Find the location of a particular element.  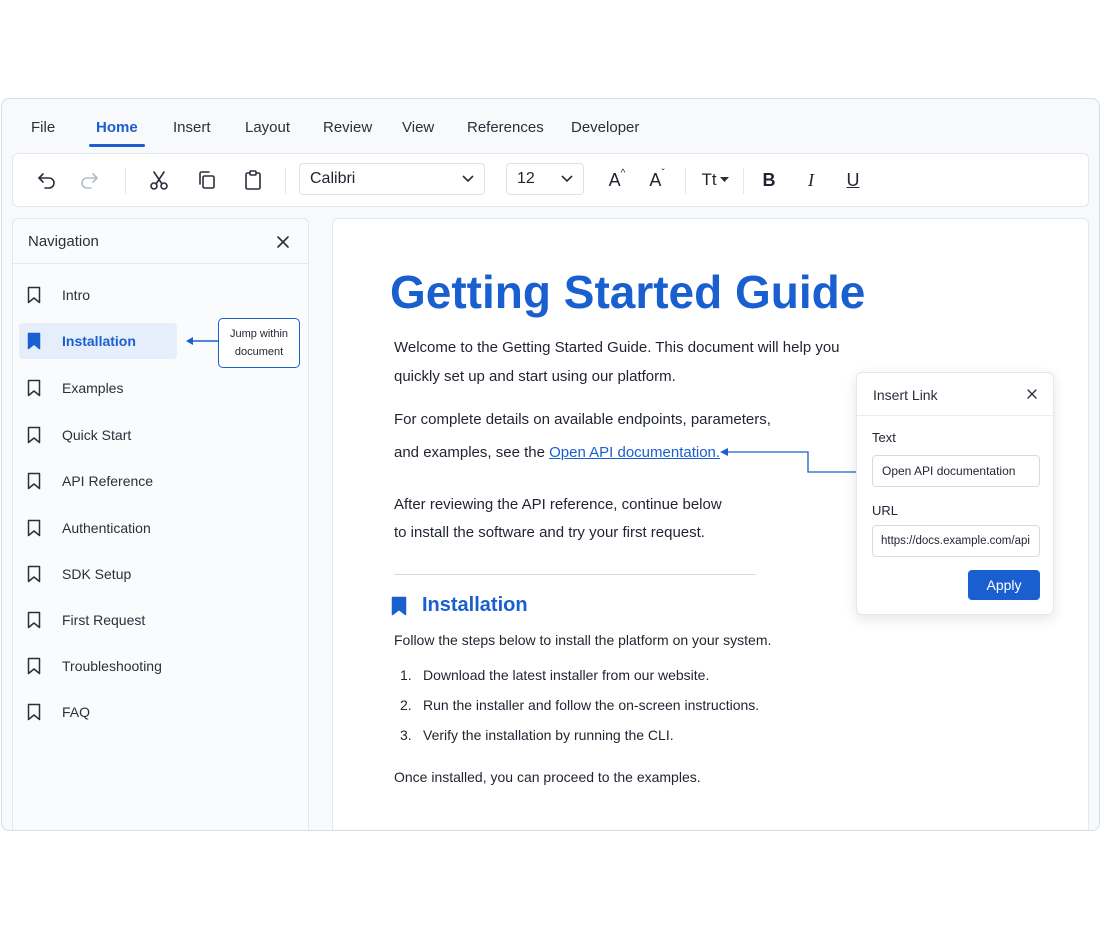

paste-icon is located at coordinates (253, 180).